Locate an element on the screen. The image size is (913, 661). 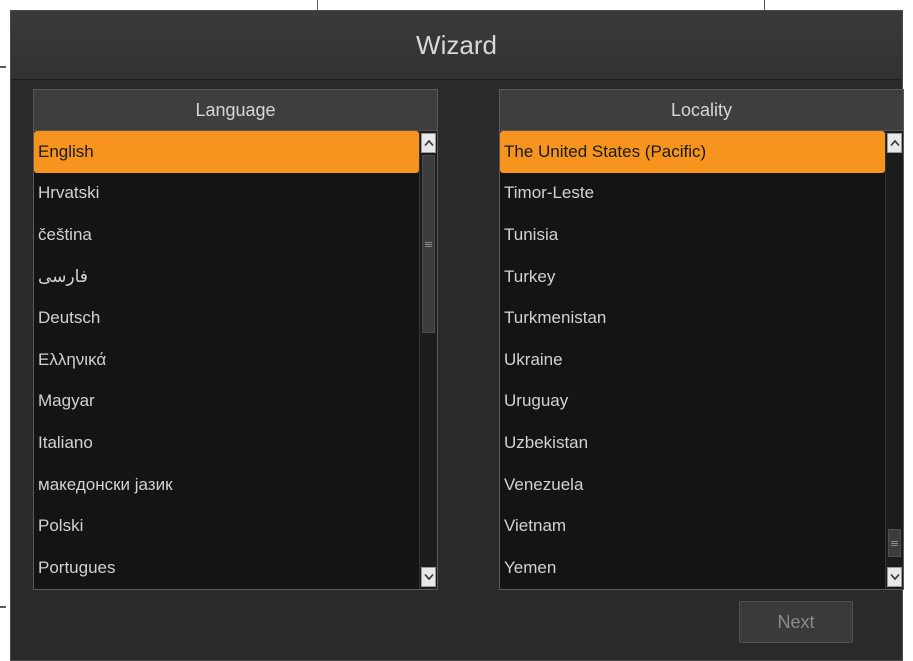
locality-header: Locality is located at coordinates (701, 110).